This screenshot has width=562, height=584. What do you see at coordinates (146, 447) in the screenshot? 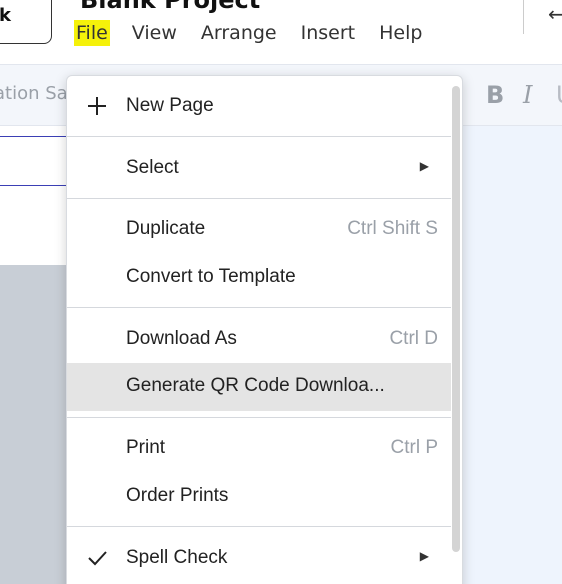
I see `menu-item-label: Print` at bounding box center [146, 447].